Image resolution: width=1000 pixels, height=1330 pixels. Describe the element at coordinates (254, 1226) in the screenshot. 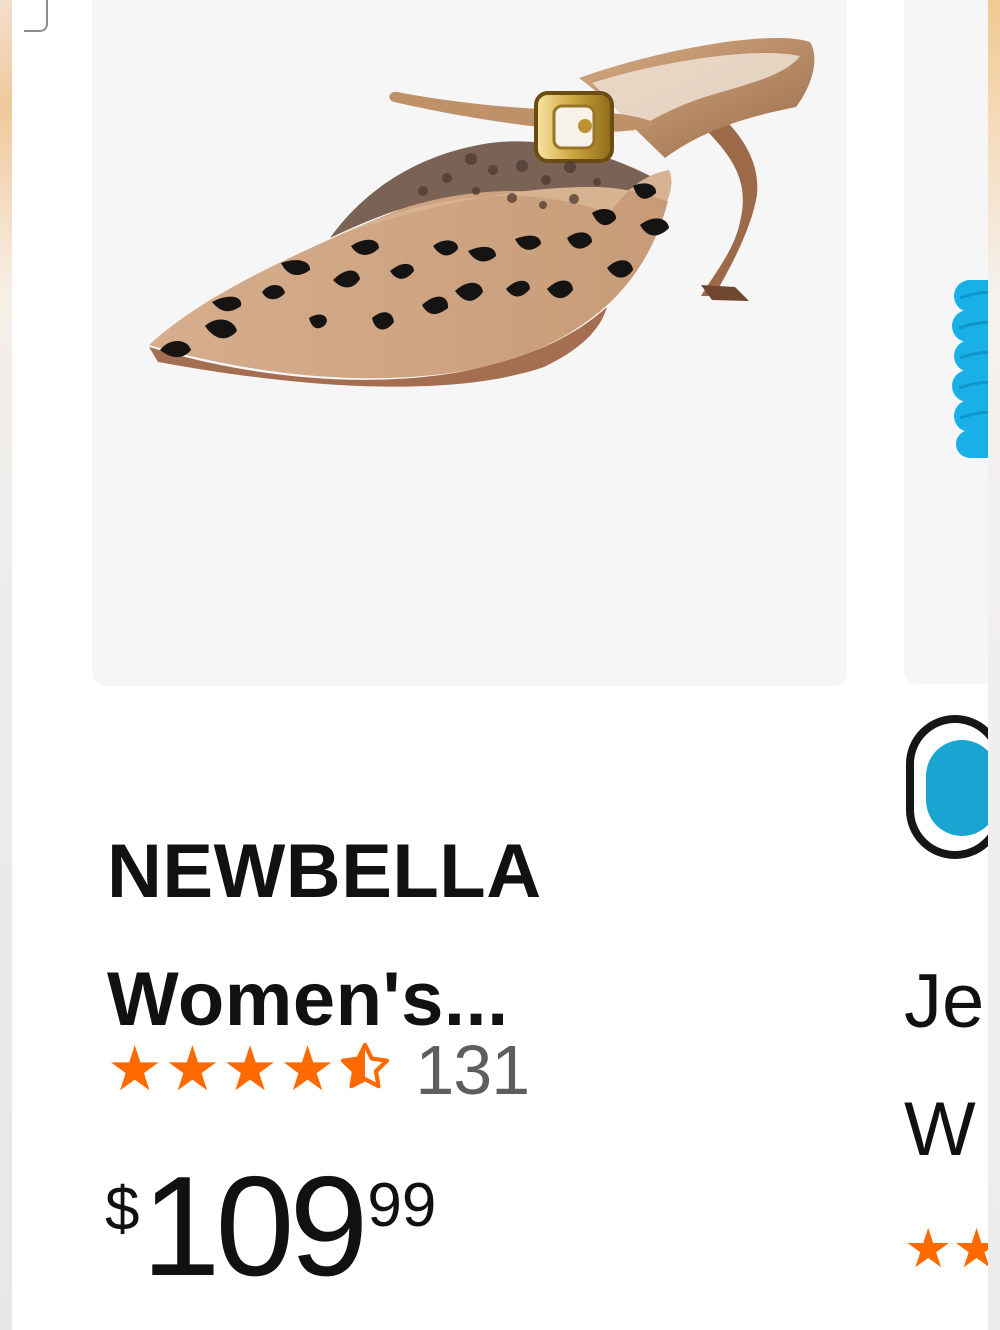

I see `price-whole: 109` at that location.